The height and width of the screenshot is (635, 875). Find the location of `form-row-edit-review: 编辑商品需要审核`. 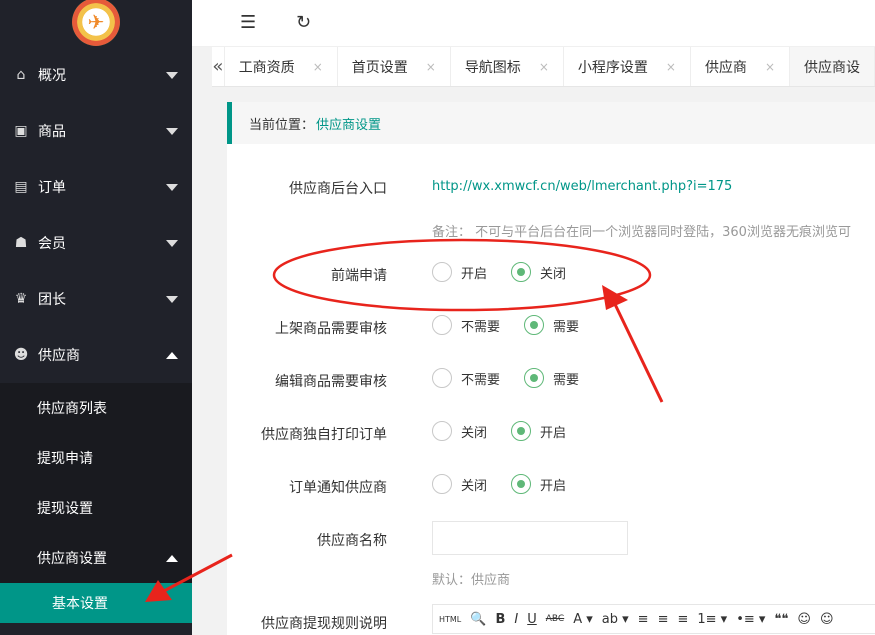

form-row-edit-review: 编辑商品需要审核 is located at coordinates (307, 381).